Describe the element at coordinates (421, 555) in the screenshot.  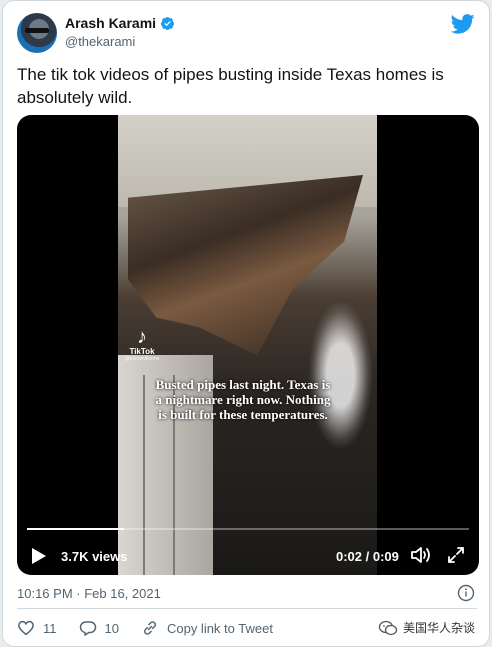
I see `volume-icon` at that location.